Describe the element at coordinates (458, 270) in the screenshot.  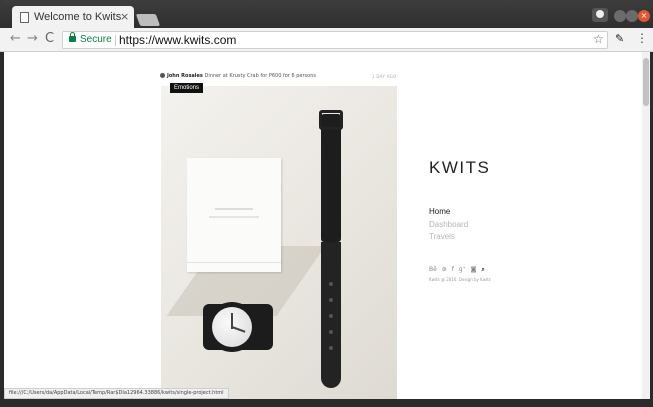
I see `social-links: Bē ⊛ f g⁺ ◙ ⌕` at that location.